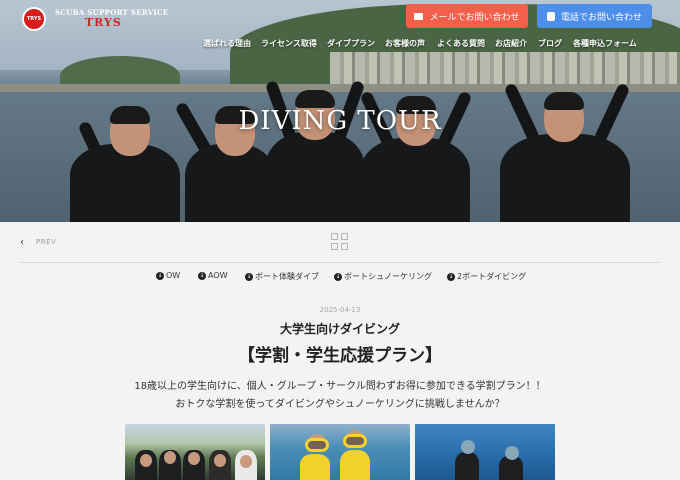 This screenshot has width=680, height=480. I want to click on nav-item-reasons: 選ばれる理由, so click(227, 43).